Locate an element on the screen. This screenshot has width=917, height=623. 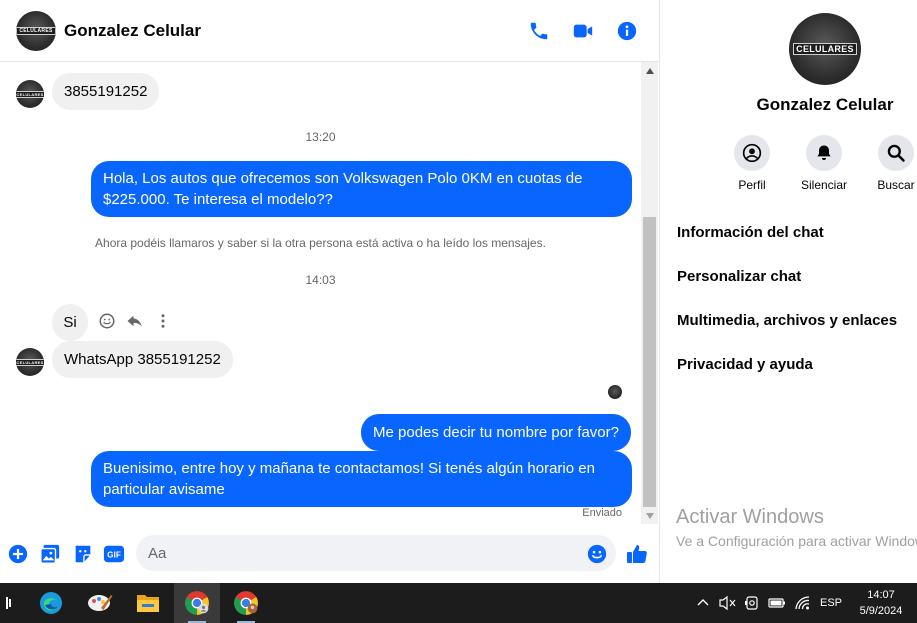
triangle-down-icon is located at coordinates (649, 515).